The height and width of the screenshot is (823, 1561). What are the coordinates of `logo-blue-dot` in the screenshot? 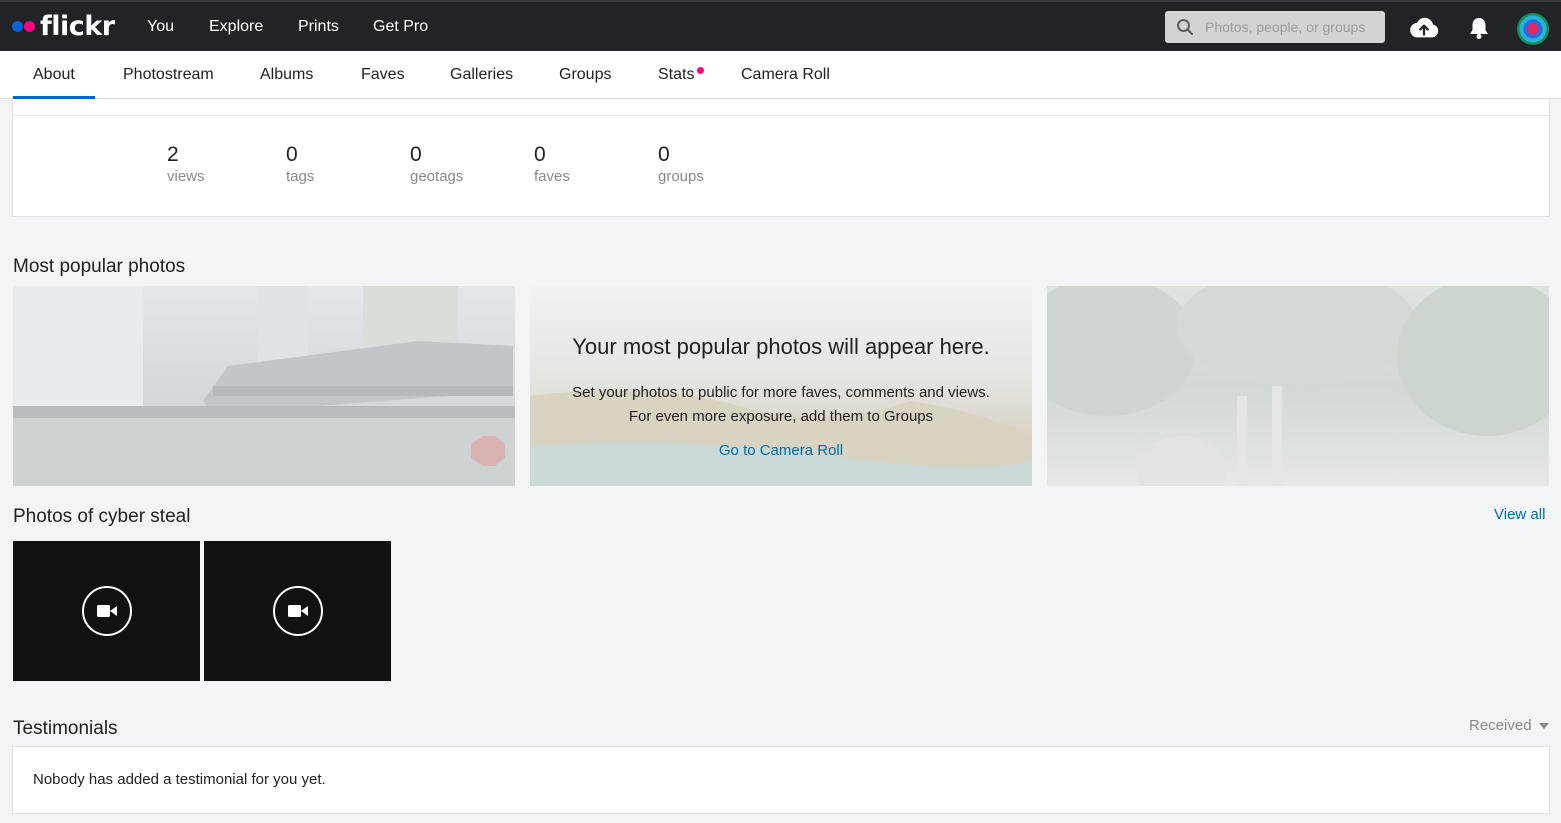 It's located at (17, 26).